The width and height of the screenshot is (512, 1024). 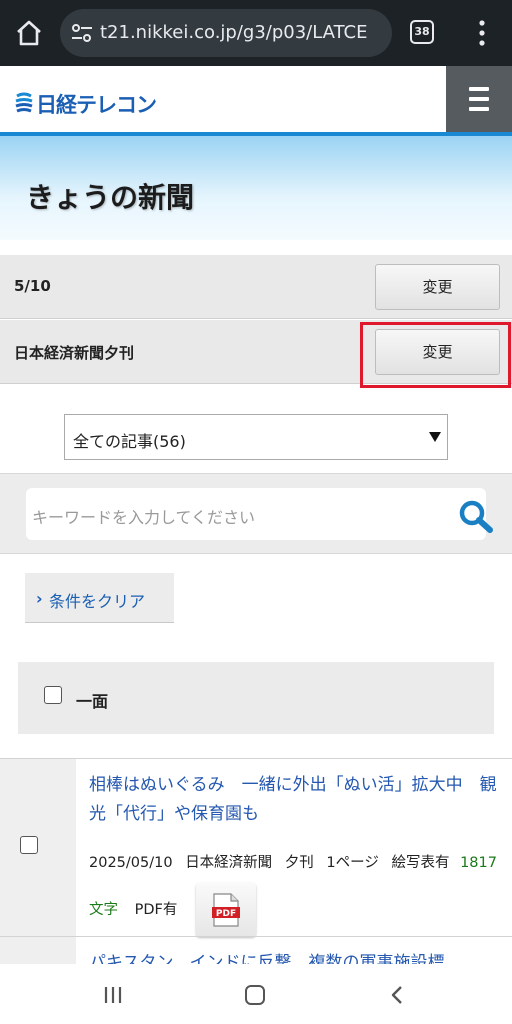 What do you see at coordinates (259, 514) in the screenshot?
I see `keyword-search-input: キーワードを入力してください` at bounding box center [259, 514].